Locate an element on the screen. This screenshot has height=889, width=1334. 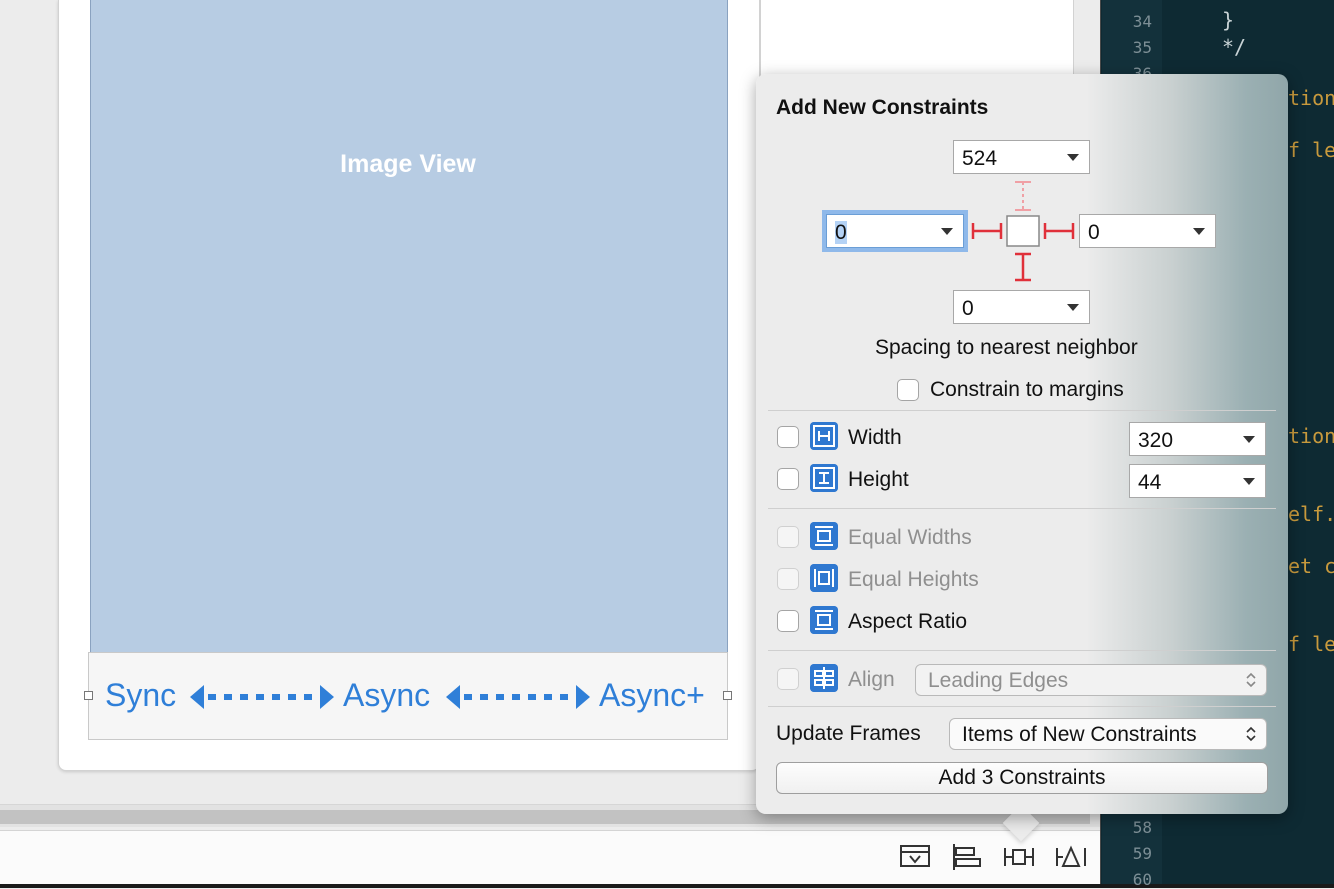
update-frames-label: Update Frames is located at coordinates (848, 733).